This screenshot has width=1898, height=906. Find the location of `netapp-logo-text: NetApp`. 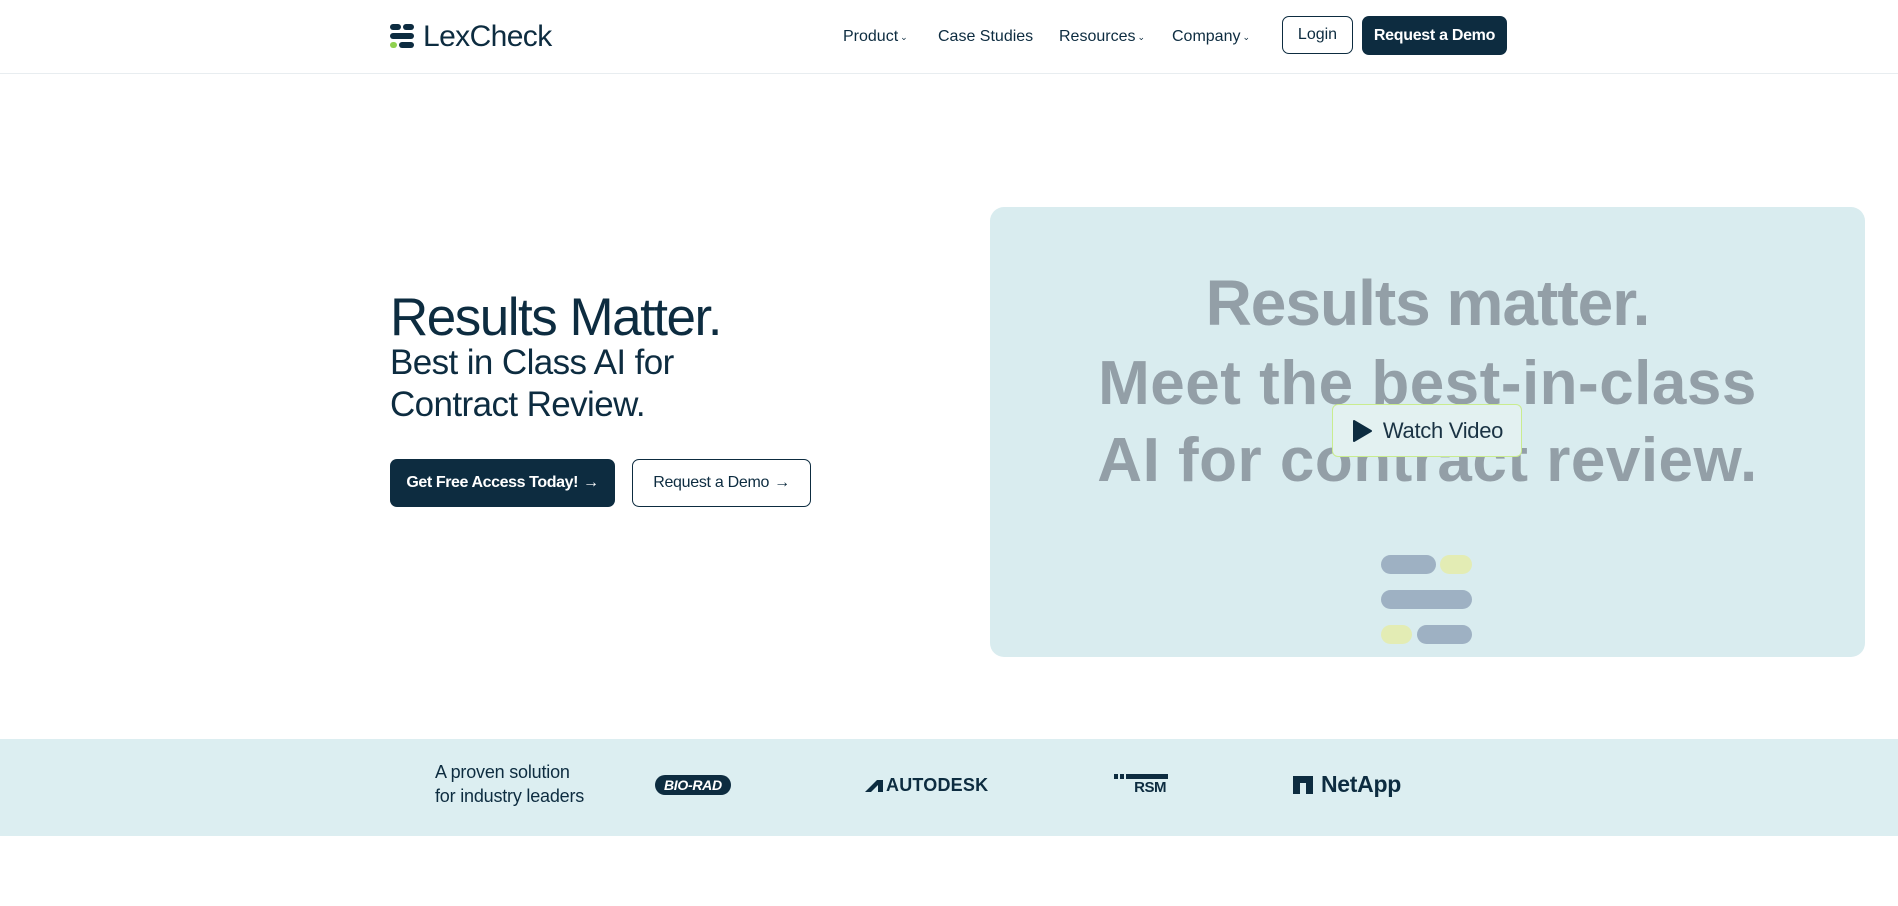

netapp-logo-text: NetApp is located at coordinates (1361, 784).